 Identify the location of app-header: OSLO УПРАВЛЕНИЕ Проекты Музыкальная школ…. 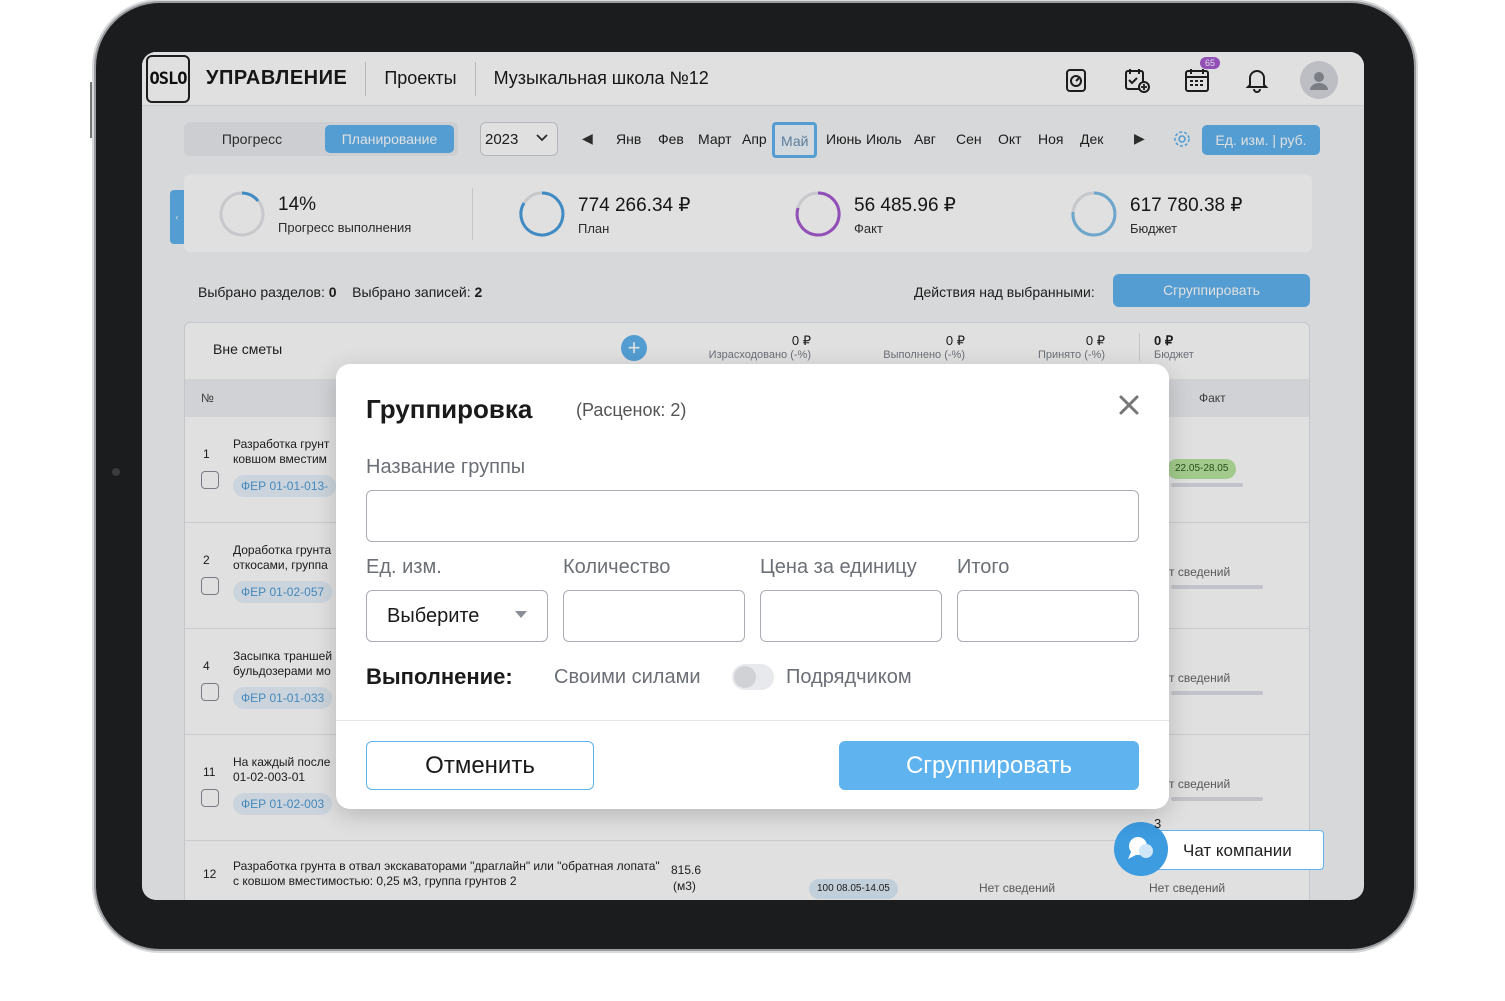
(753, 79).